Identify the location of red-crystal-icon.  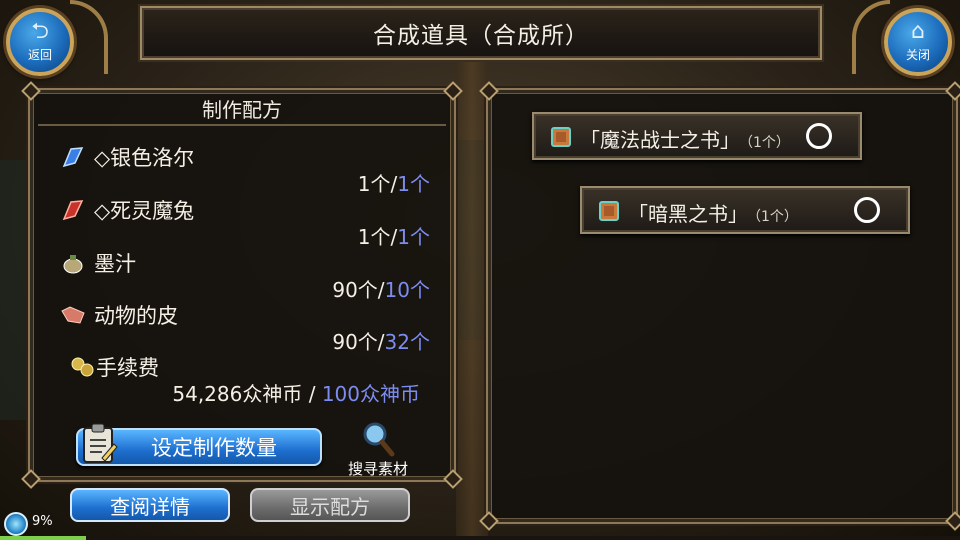
(73, 210).